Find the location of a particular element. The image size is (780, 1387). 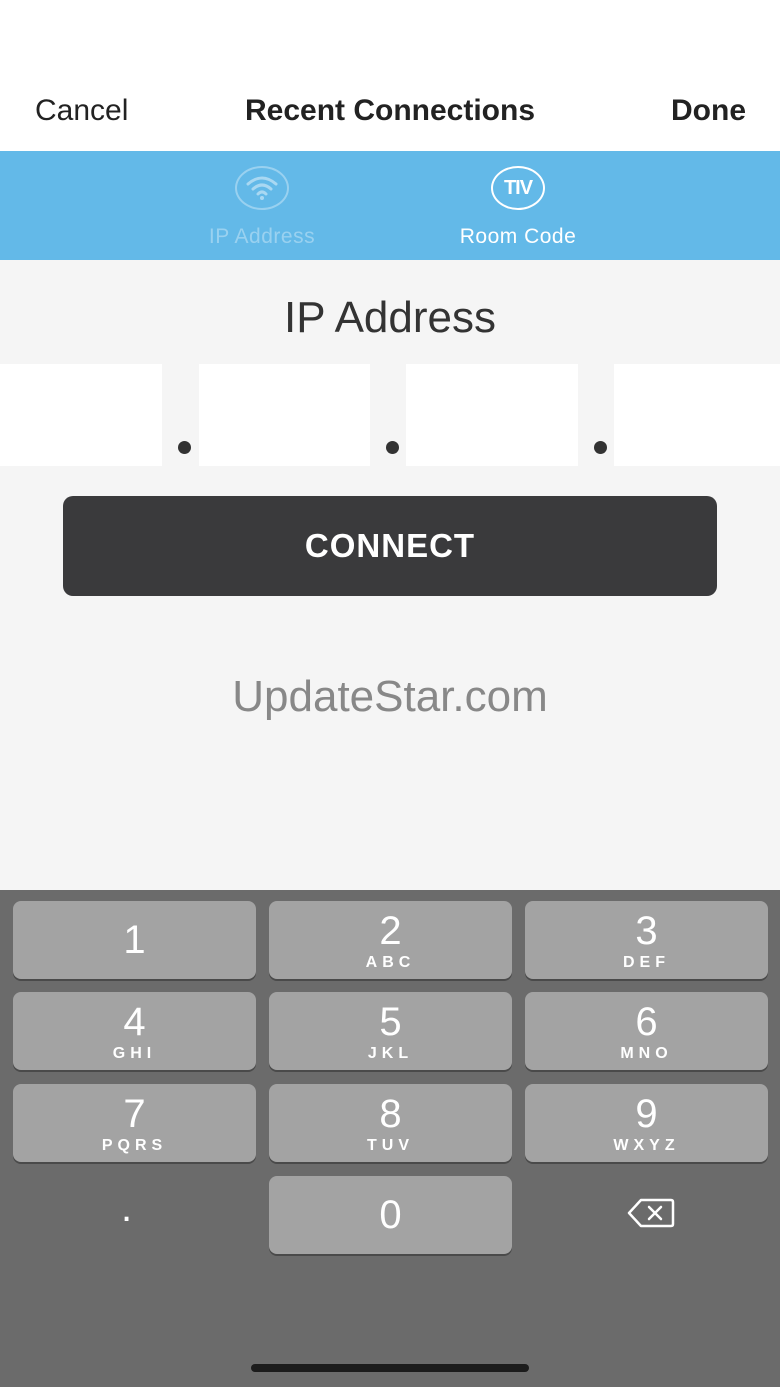

key-9: 9 WXYZ is located at coordinates (646, 1123).